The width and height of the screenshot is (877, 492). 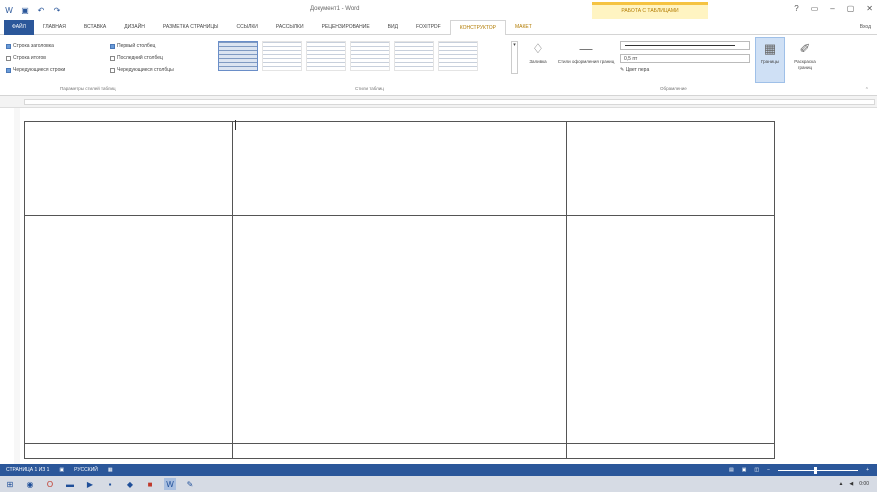 What do you see at coordinates (191, 27) in the screenshot?
I see `tab-page-layout: РАЗМЕТКА СТРАНИЦЫ` at bounding box center [191, 27].